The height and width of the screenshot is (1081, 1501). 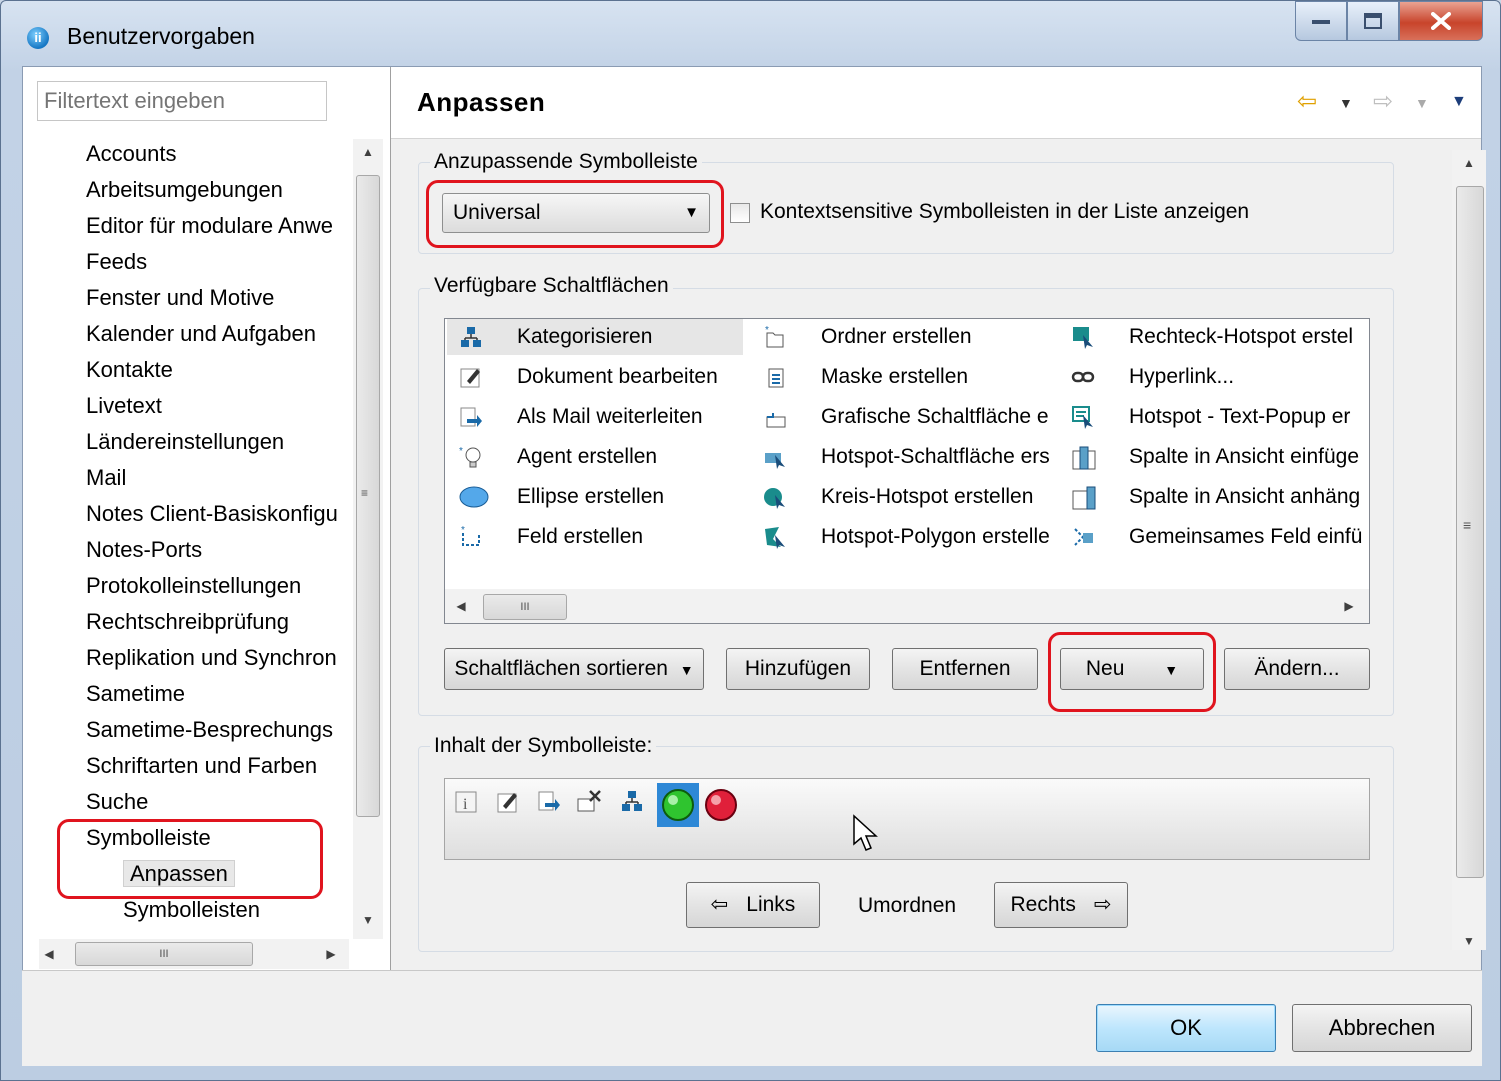 I want to click on edit-icon, so click(x=508, y=804).